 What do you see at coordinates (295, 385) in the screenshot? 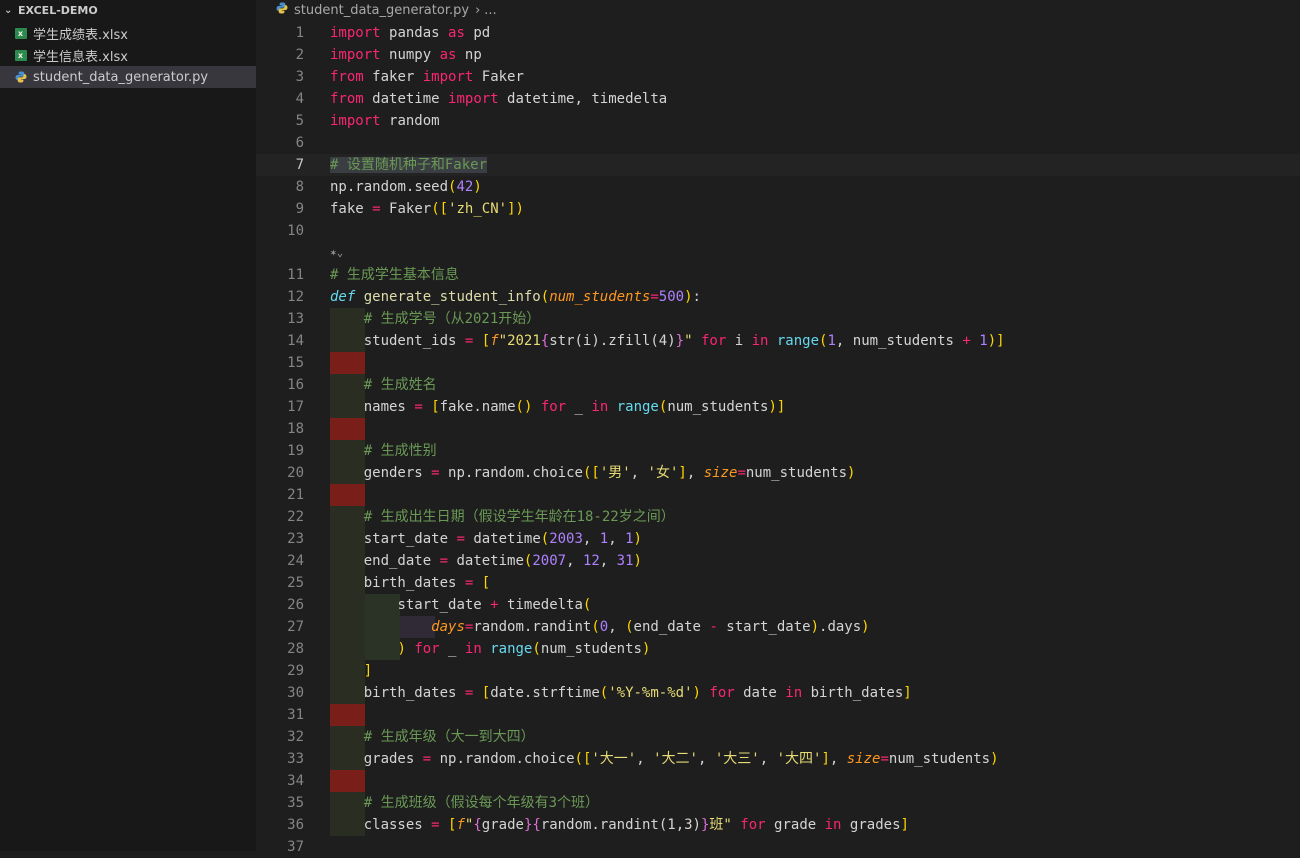
I see `line-number: 16` at bounding box center [295, 385].